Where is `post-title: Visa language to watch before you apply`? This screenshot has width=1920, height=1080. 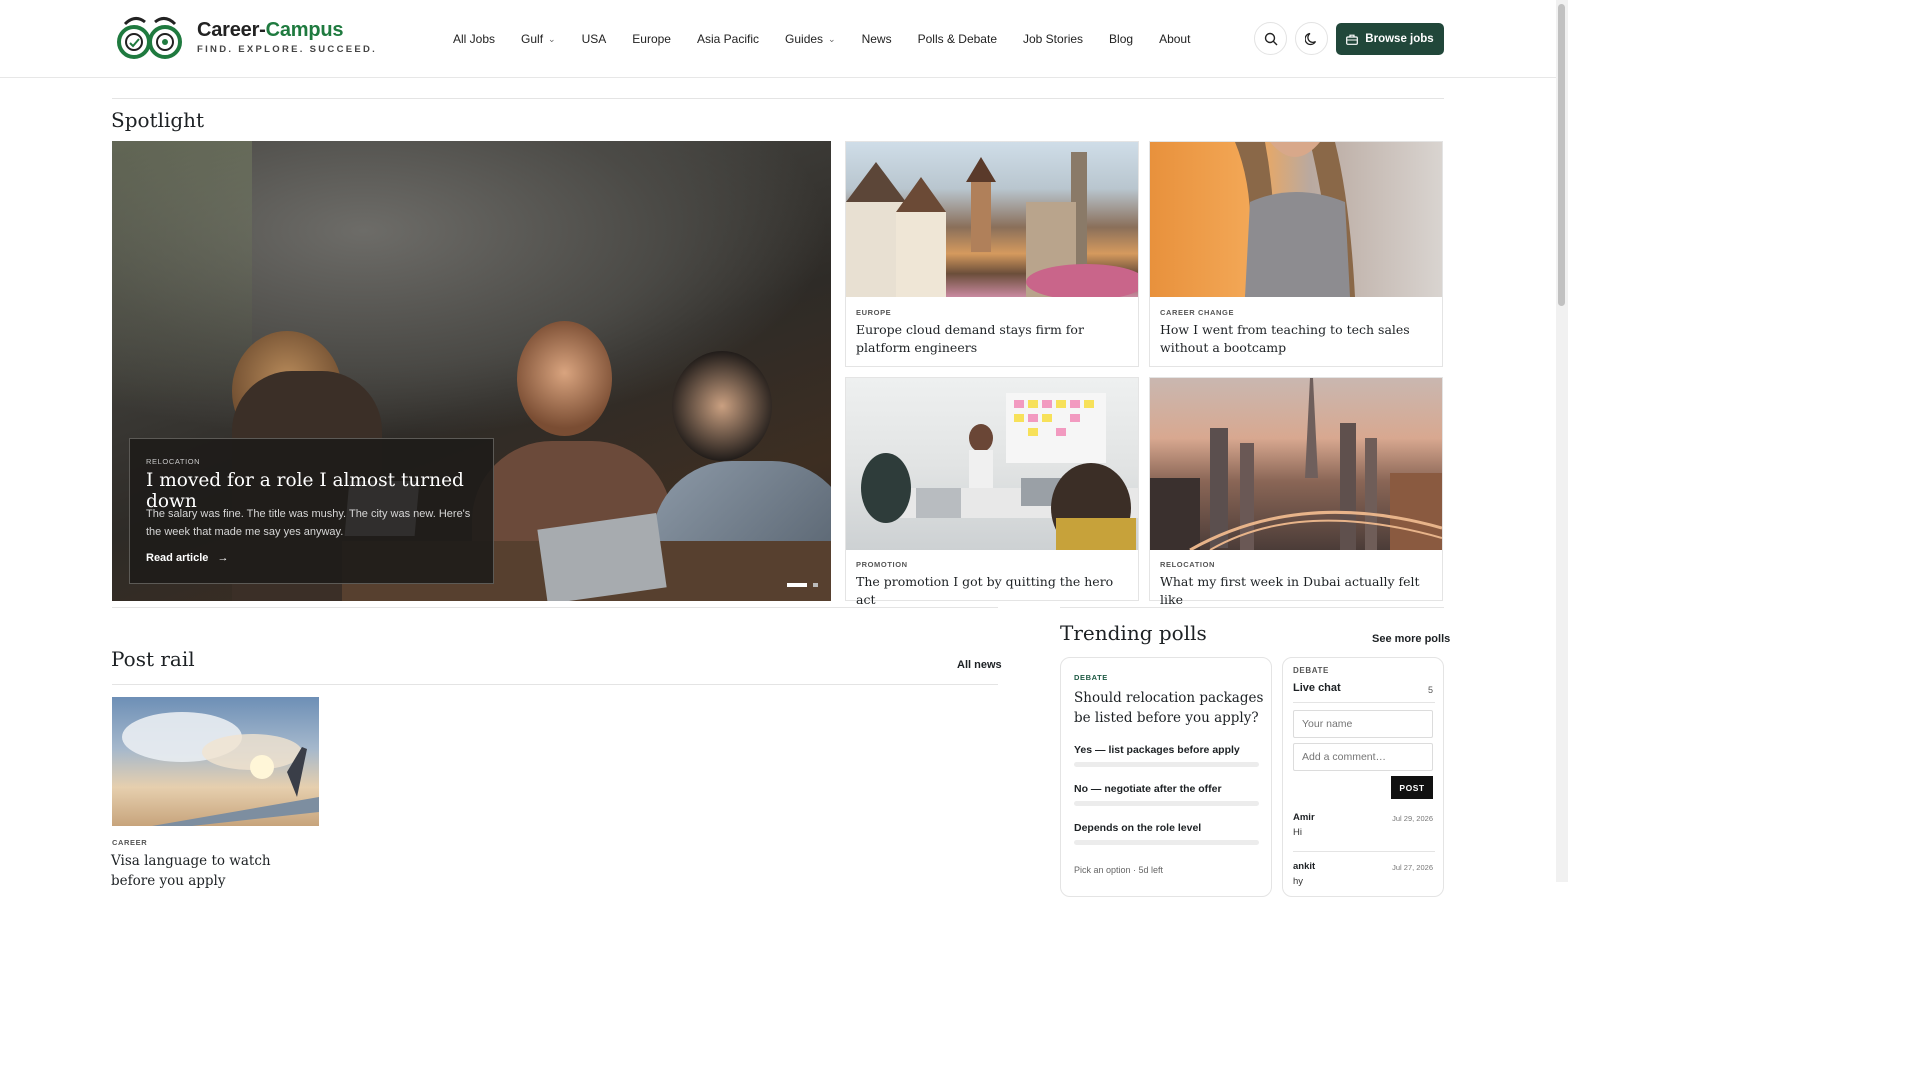 post-title: Visa language to watch before you apply is located at coordinates (211, 871).